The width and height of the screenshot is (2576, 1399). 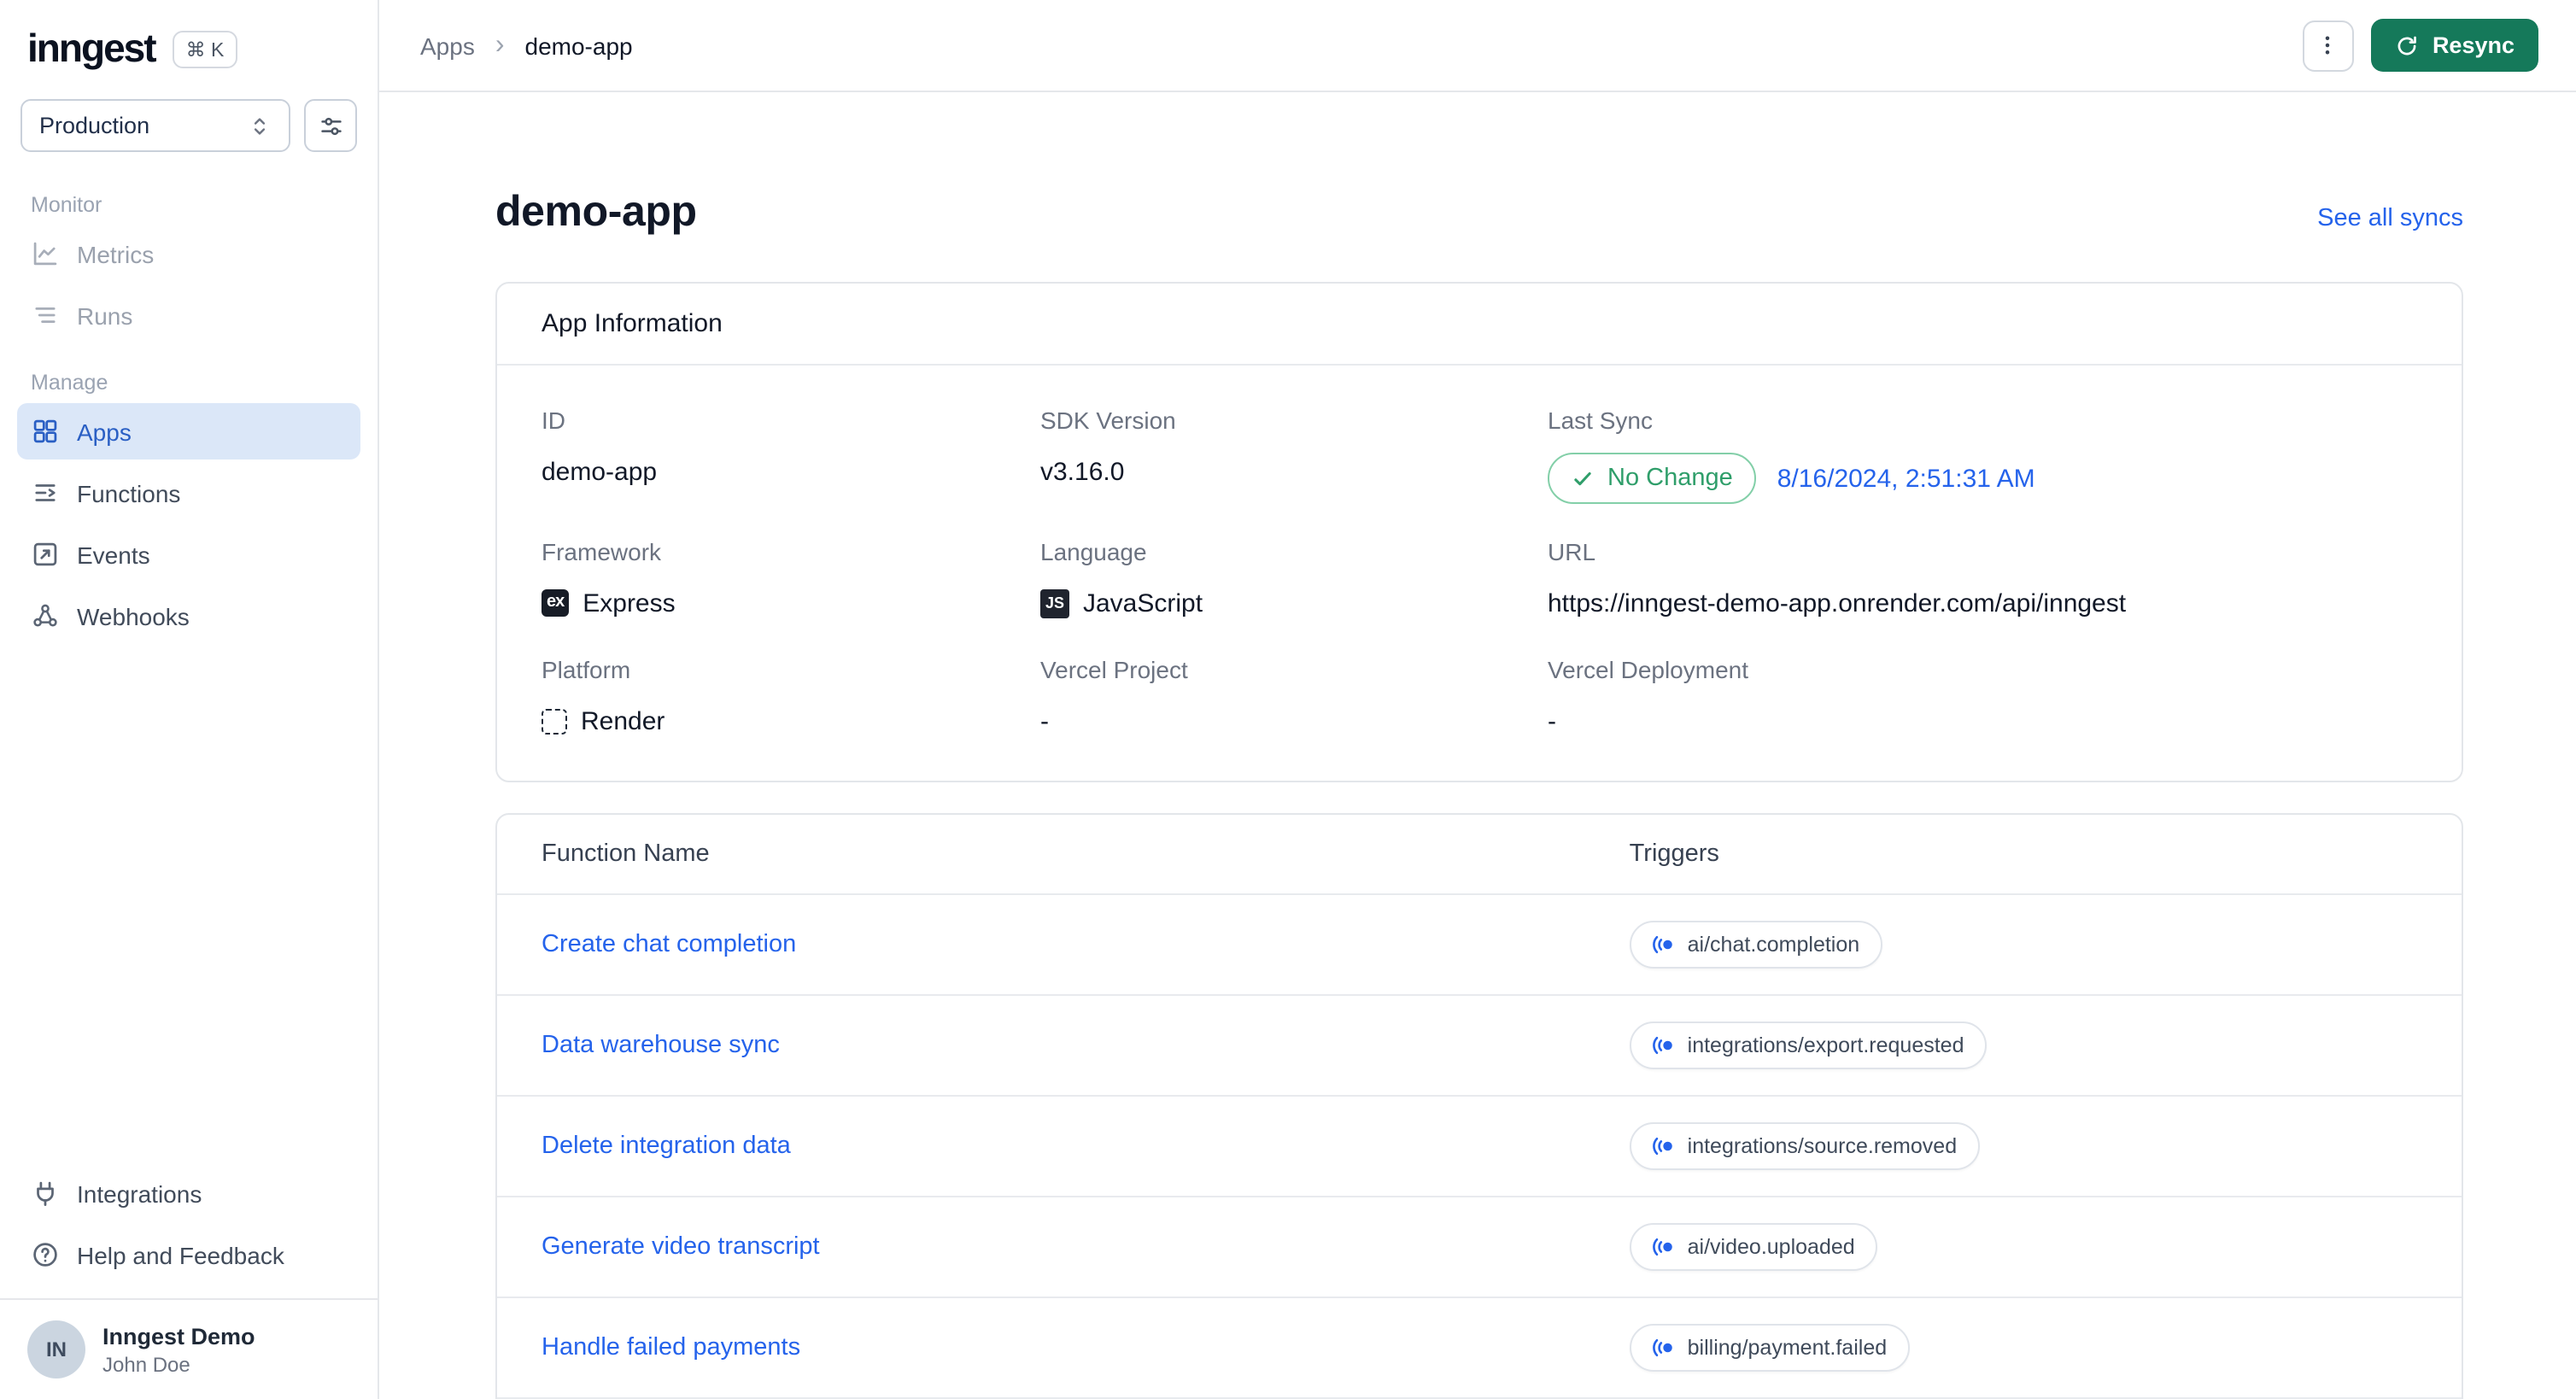 I want to click on environment-select-value: Production, so click(x=94, y=125).